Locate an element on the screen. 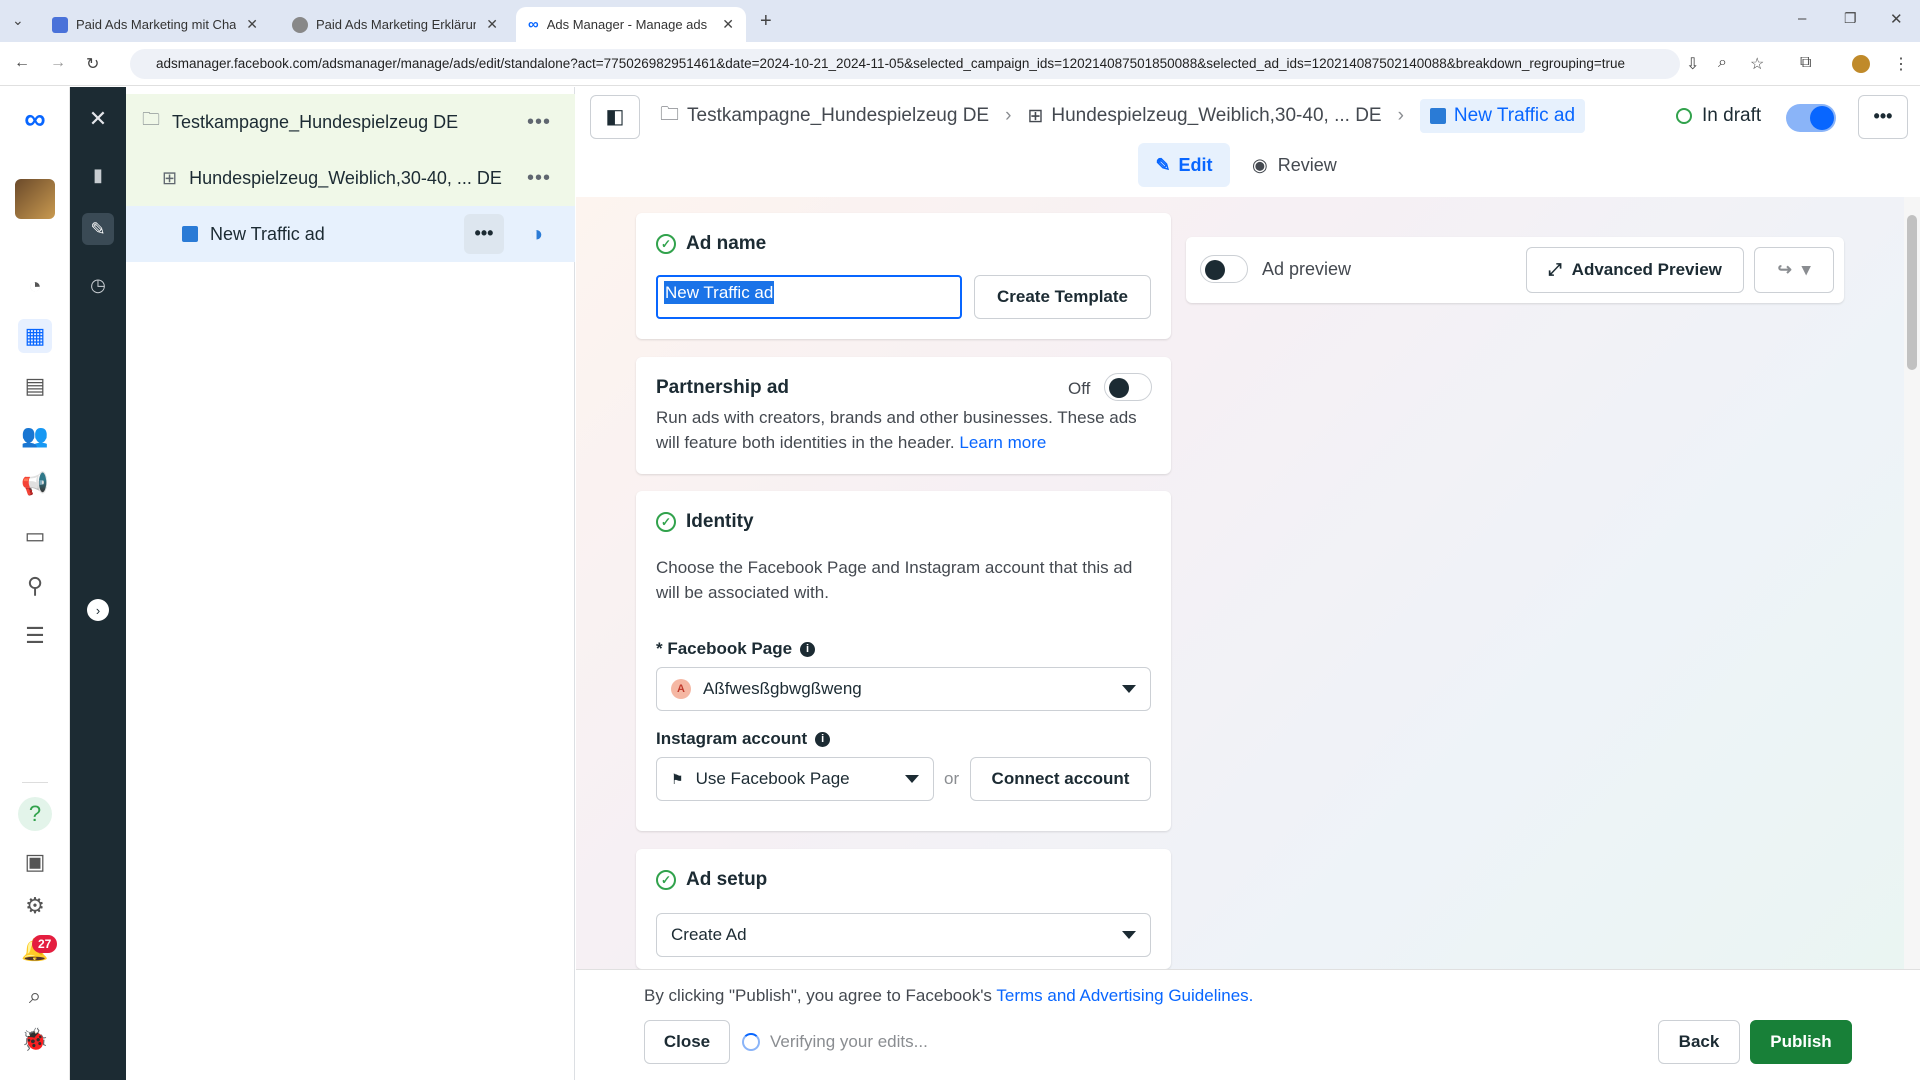  partnership-title: Partnership ad is located at coordinates (723, 387).